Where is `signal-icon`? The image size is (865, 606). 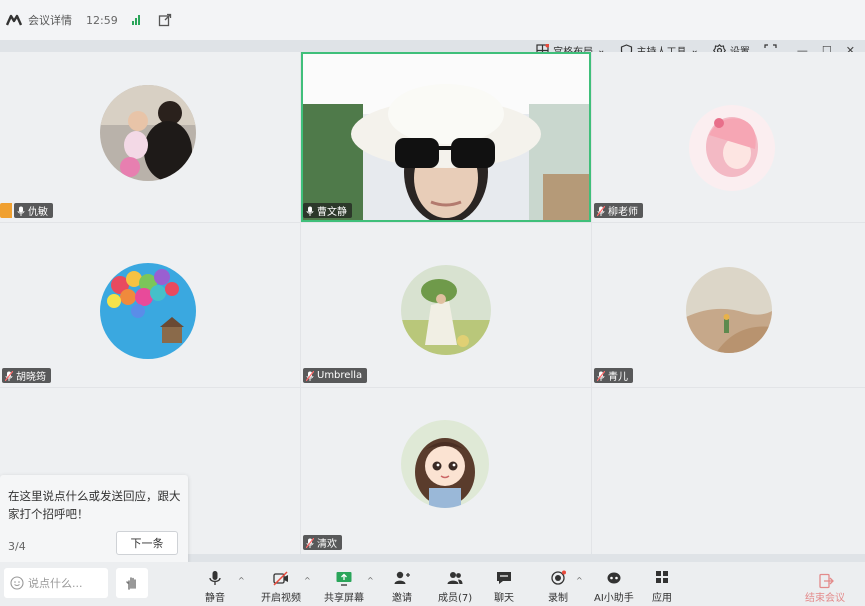 signal-icon is located at coordinates (135, 20).